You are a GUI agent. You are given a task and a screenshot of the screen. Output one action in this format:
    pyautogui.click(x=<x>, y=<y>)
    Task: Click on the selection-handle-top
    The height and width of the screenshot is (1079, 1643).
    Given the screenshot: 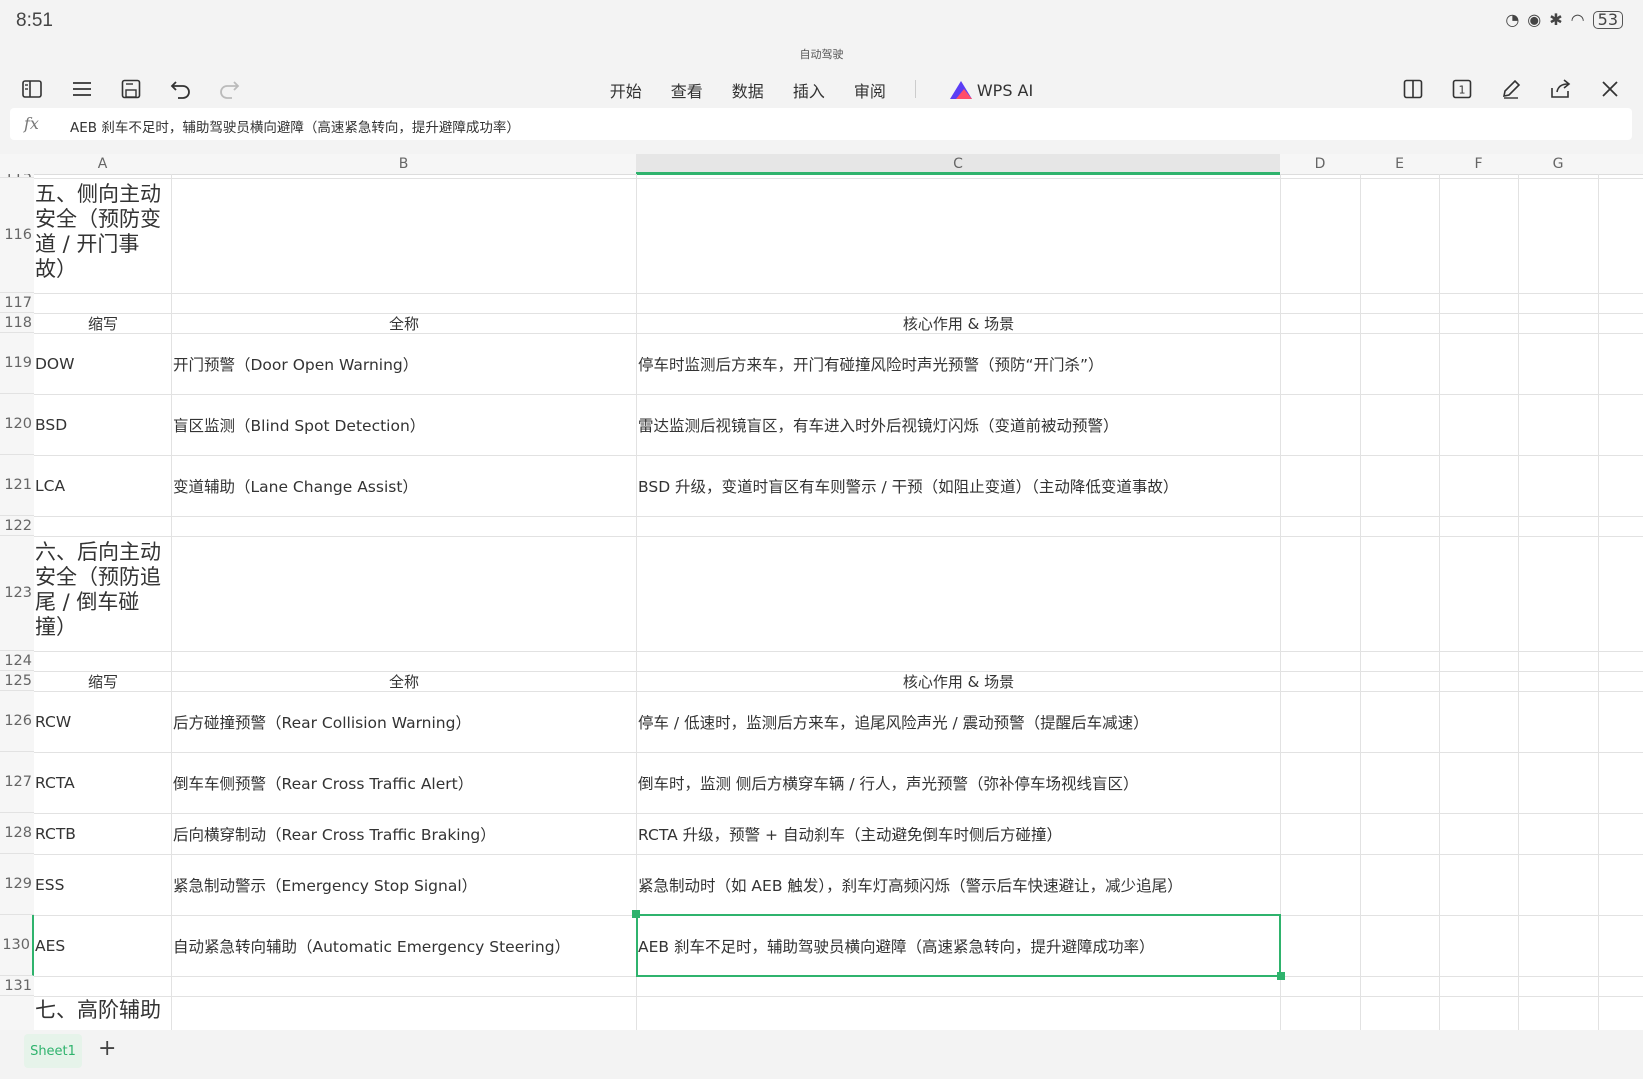 What is the action you would take?
    pyautogui.click(x=636, y=914)
    